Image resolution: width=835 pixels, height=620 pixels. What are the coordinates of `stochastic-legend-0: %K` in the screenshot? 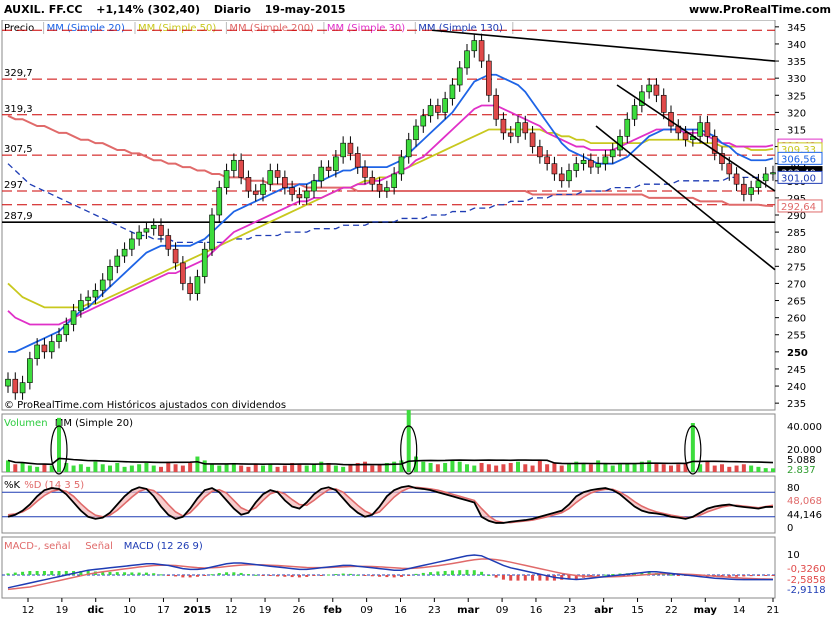 It's located at (12, 485).